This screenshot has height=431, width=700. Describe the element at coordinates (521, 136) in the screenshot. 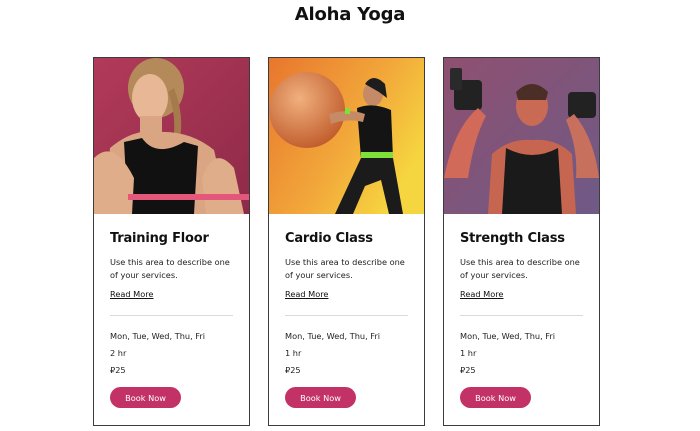

I see `strength-class-photo` at that location.